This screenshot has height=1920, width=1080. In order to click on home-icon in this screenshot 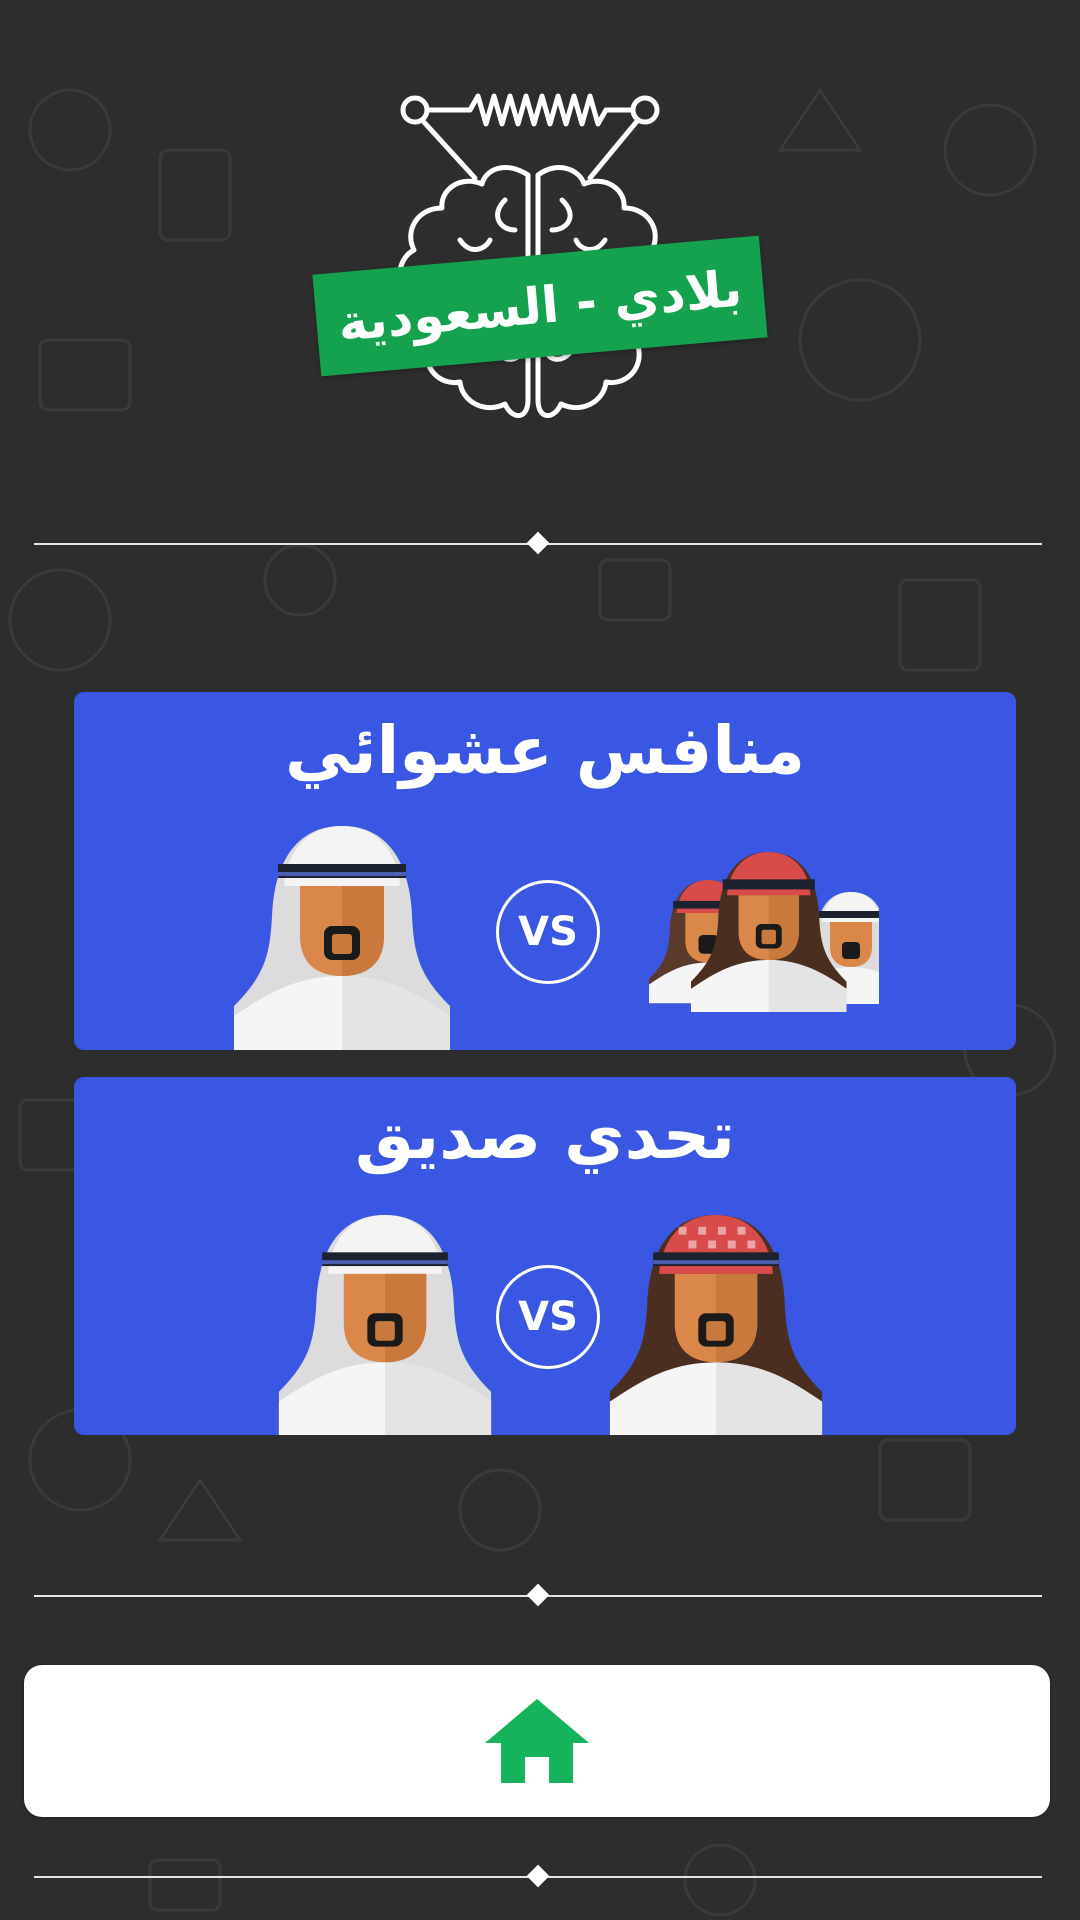, I will do `click(537, 1741)`.